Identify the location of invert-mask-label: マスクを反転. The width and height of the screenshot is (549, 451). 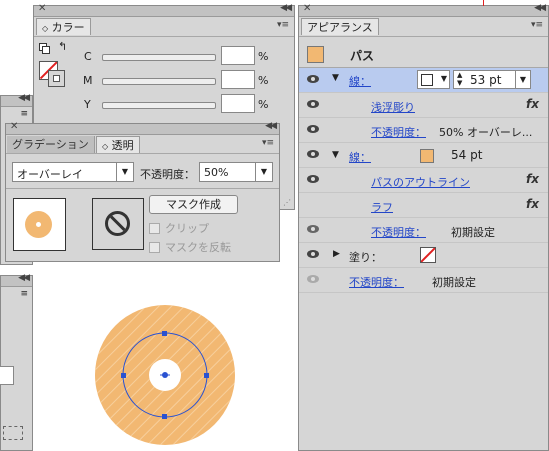
(198, 247).